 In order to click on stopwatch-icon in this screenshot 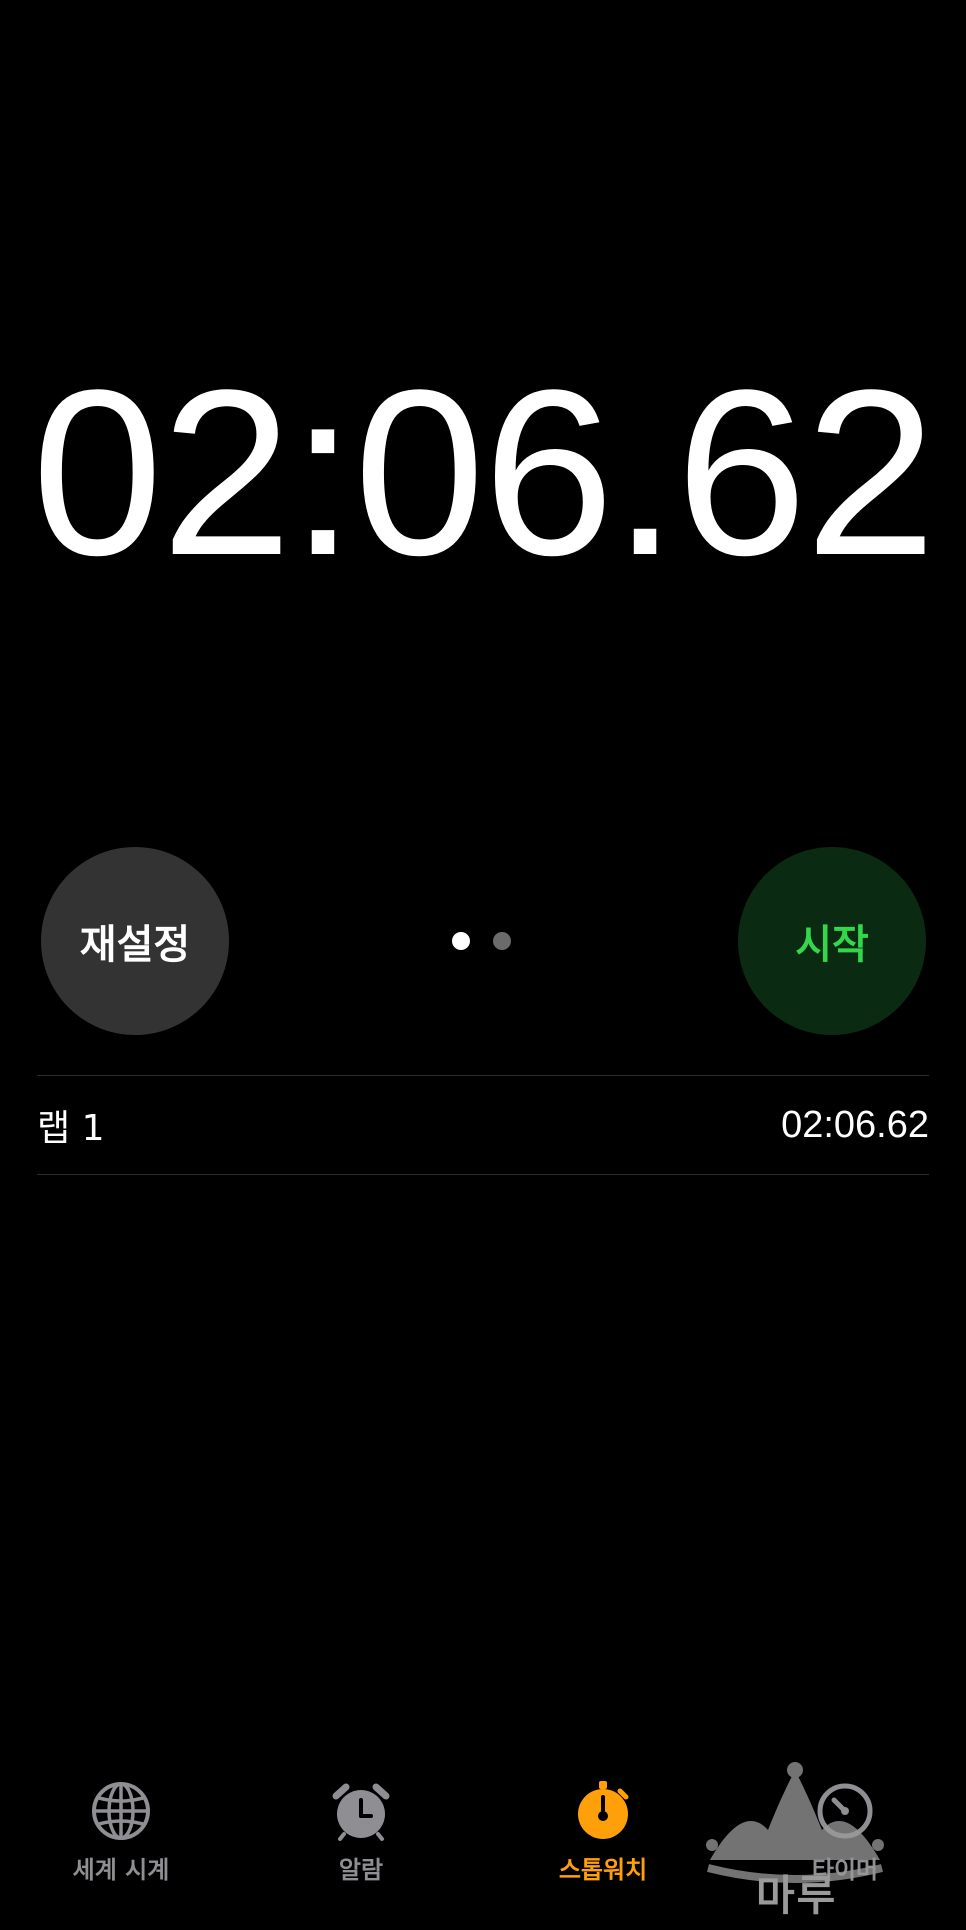, I will do `click(603, 1810)`.